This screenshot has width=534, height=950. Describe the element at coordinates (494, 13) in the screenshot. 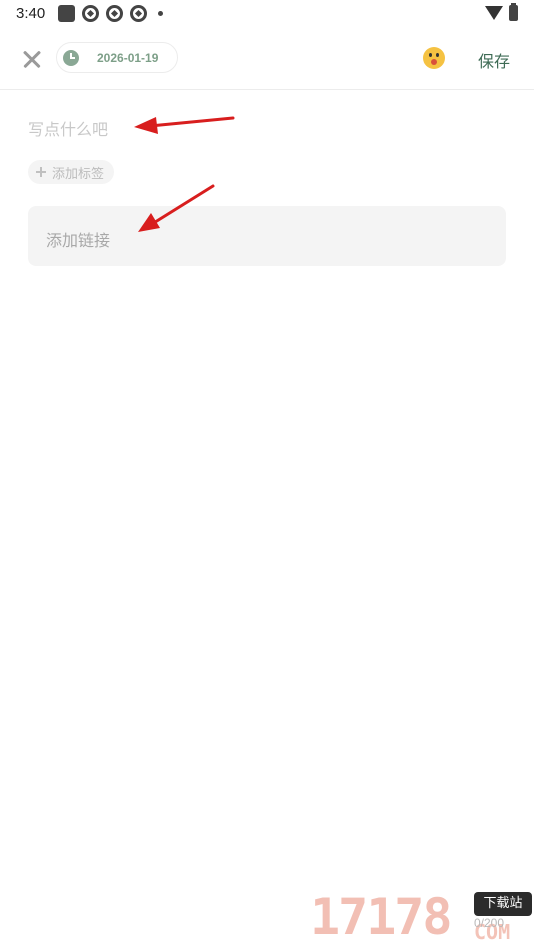

I see `wifi-icon` at that location.